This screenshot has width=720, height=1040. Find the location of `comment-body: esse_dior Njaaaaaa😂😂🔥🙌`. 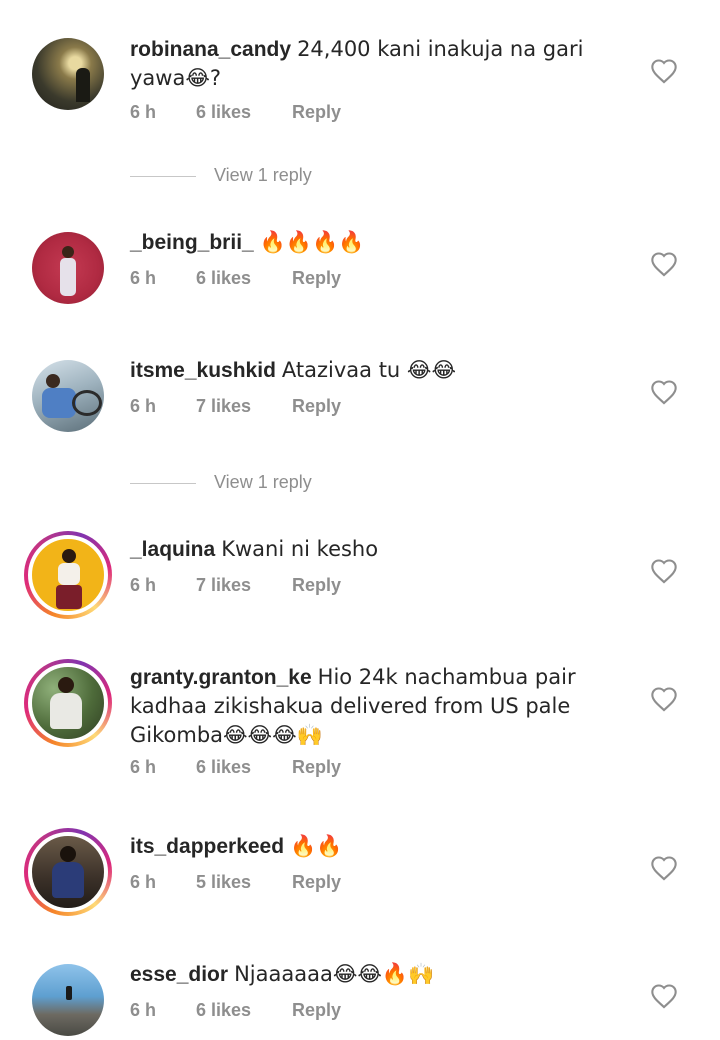

comment-body: esse_dior Njaaaaaa😂😂🔥🙌 is located at coordinates (365, 974).